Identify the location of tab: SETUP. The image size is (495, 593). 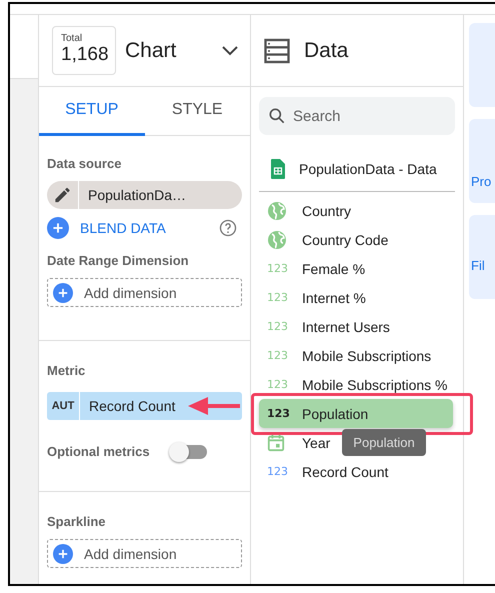
(91, 111).